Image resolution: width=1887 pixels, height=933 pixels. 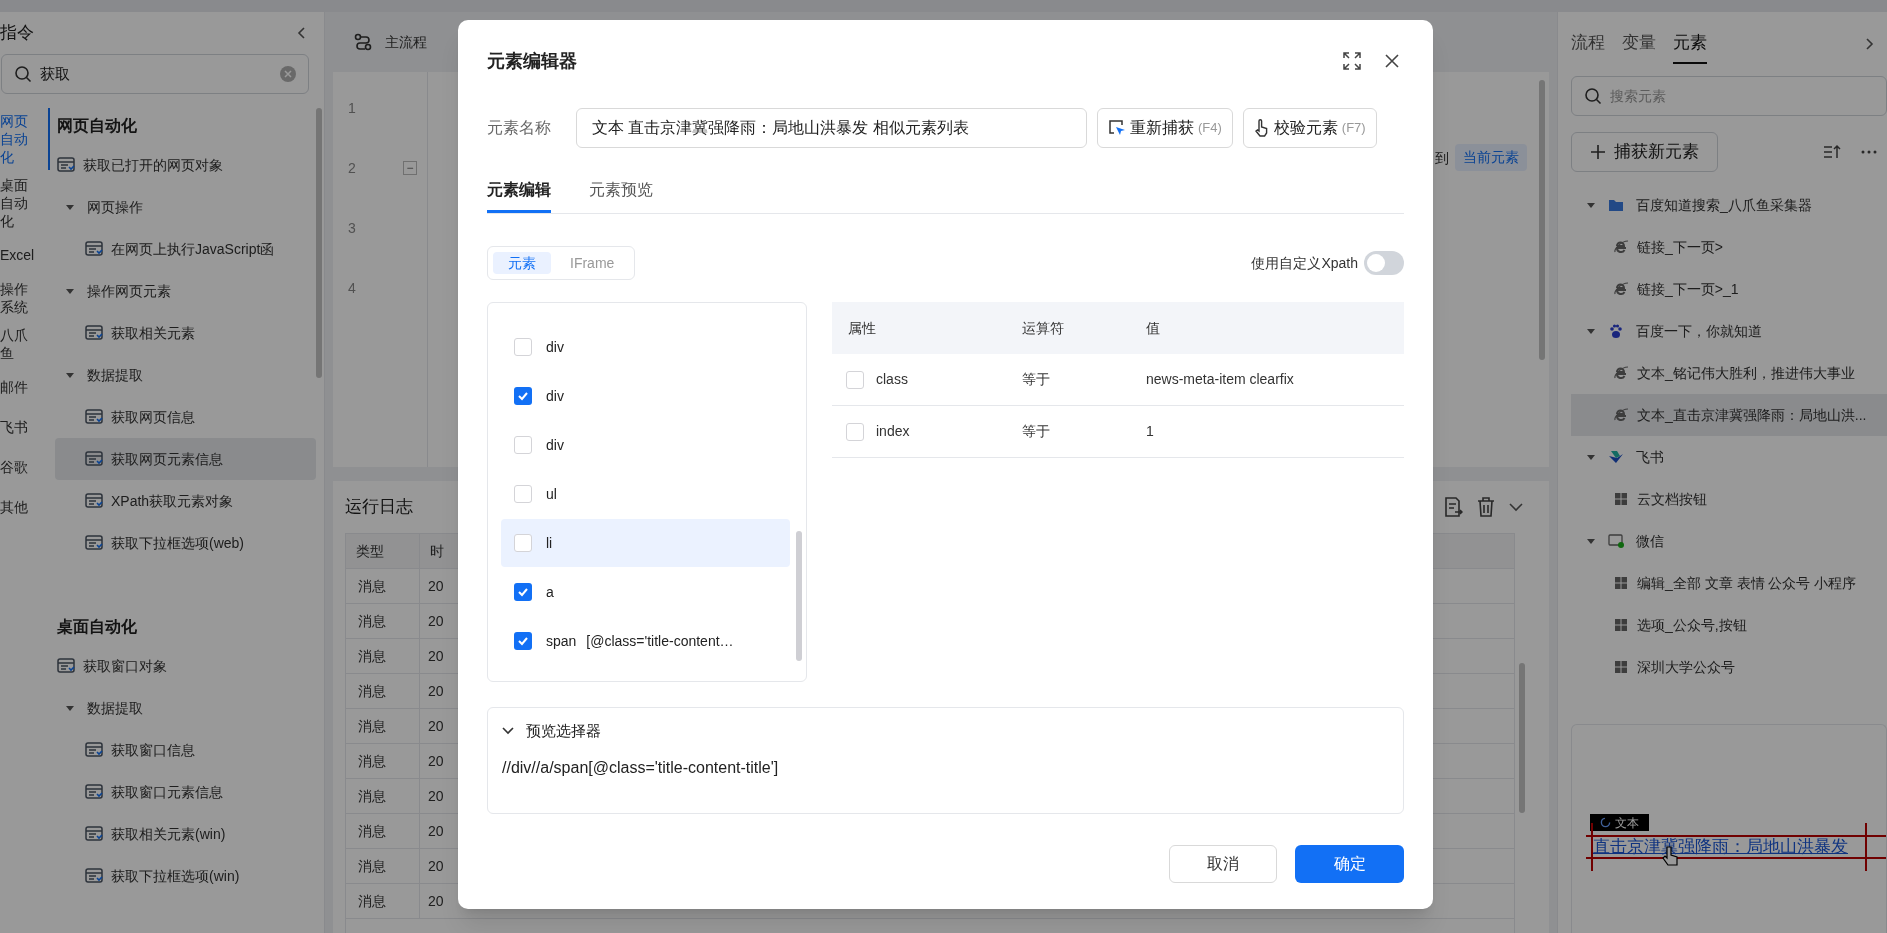 What do you see at coordinates (185, 501) in the screenshot?
I see `command-item: XPath获取元素对象` at bounding box center [185, 501].